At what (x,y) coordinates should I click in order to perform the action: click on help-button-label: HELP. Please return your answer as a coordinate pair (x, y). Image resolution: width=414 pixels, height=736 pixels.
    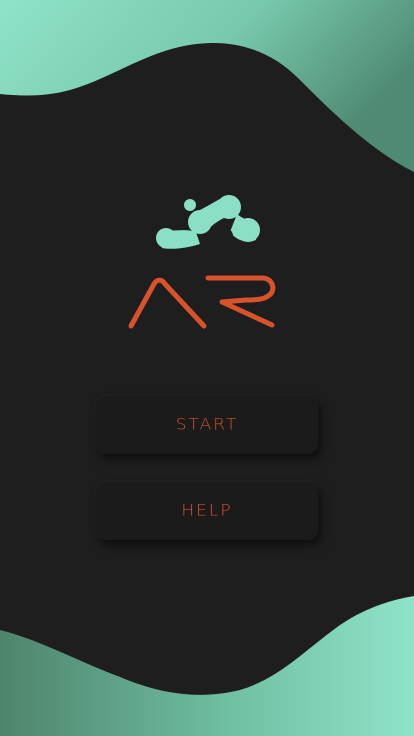
    Looking at the image, I should click on (207, 511).